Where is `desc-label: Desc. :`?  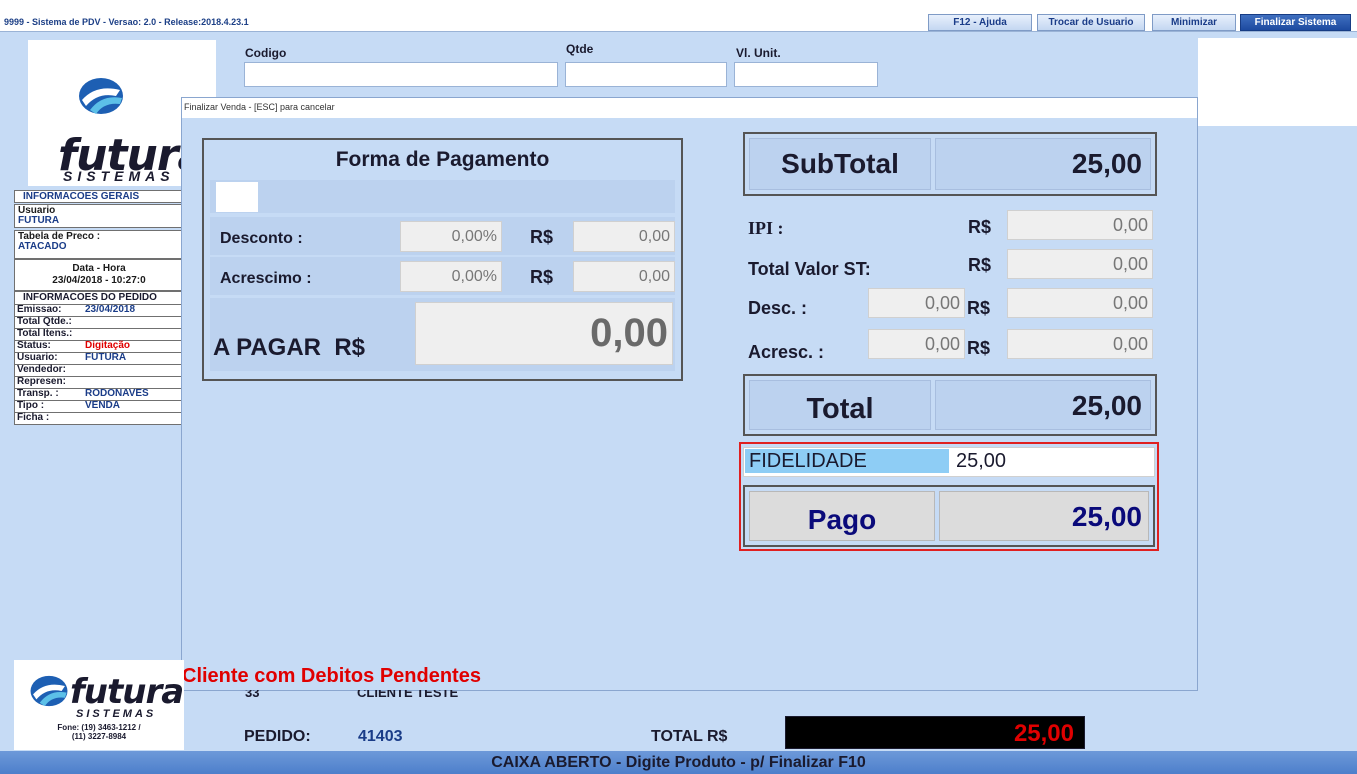
desc-label: Desc. : is located at coordinates (778, 308).